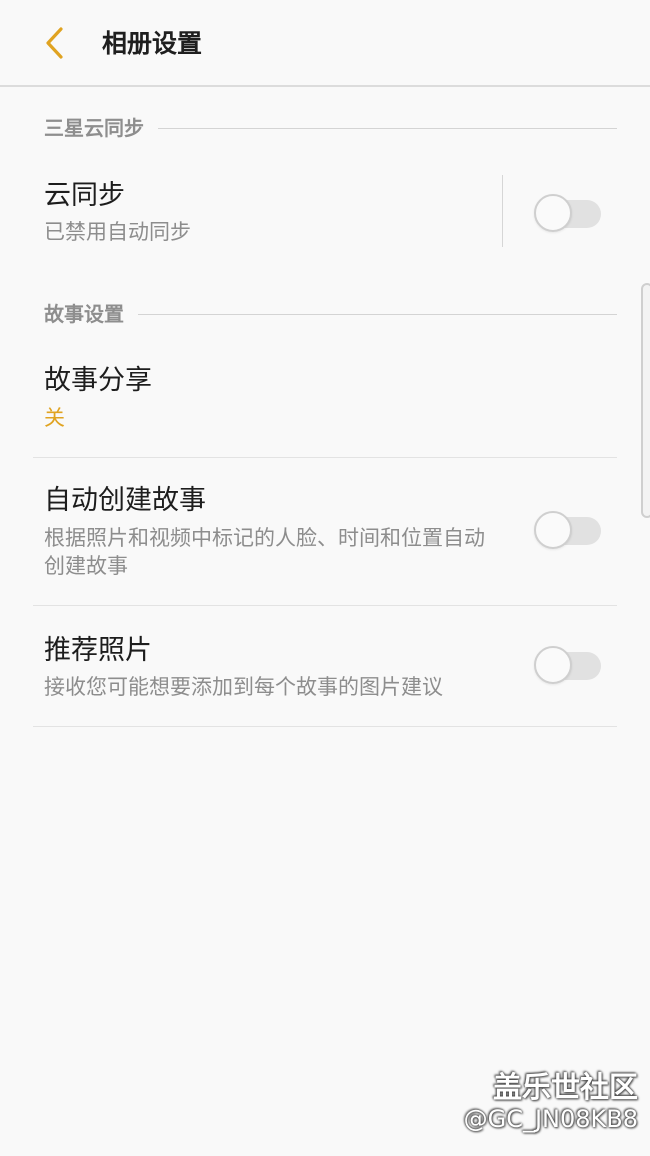  I want to click on settings-item-subtitle: 接收您可能想要添加到每个故事的图片建议, so click(243, 687).